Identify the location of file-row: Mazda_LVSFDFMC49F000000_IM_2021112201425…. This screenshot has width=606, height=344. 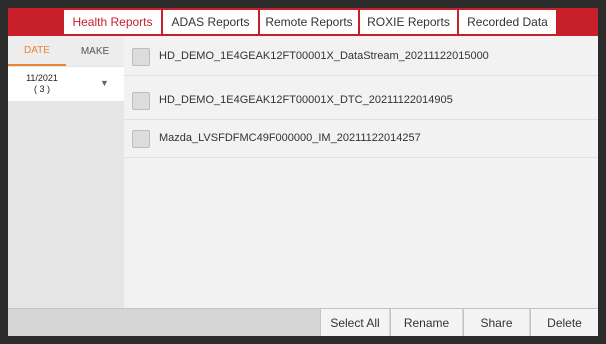
(361, 140).